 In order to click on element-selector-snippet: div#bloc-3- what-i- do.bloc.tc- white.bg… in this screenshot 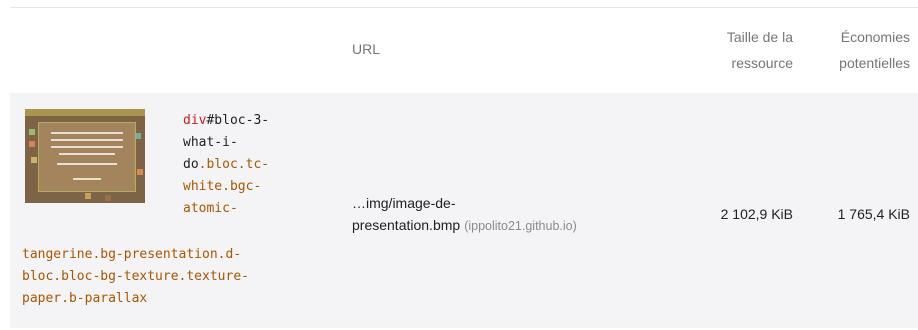, I will do `click(253, 165)`.